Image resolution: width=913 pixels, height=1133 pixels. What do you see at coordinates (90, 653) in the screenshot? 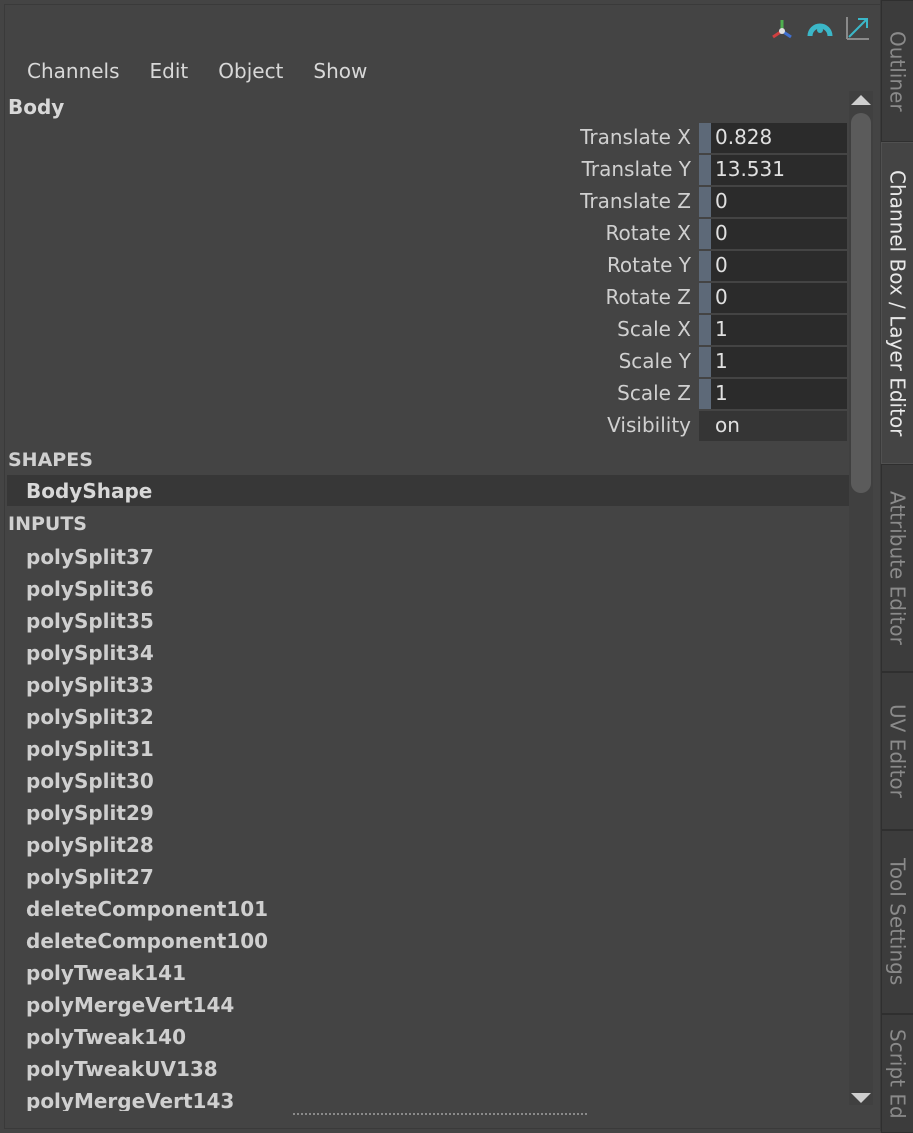
I see `input-node-item: polySplit34` at bounding box center [90, 653].